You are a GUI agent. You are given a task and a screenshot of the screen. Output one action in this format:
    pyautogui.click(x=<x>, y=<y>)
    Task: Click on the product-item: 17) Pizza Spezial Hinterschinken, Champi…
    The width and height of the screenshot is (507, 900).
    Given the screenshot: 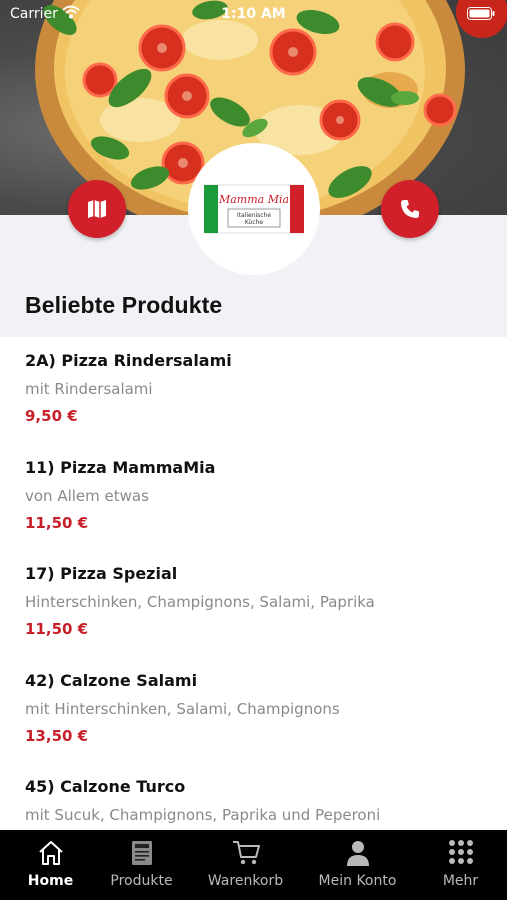 What is the action you would take?
    pyautogui.click(x=260, y=597)
    